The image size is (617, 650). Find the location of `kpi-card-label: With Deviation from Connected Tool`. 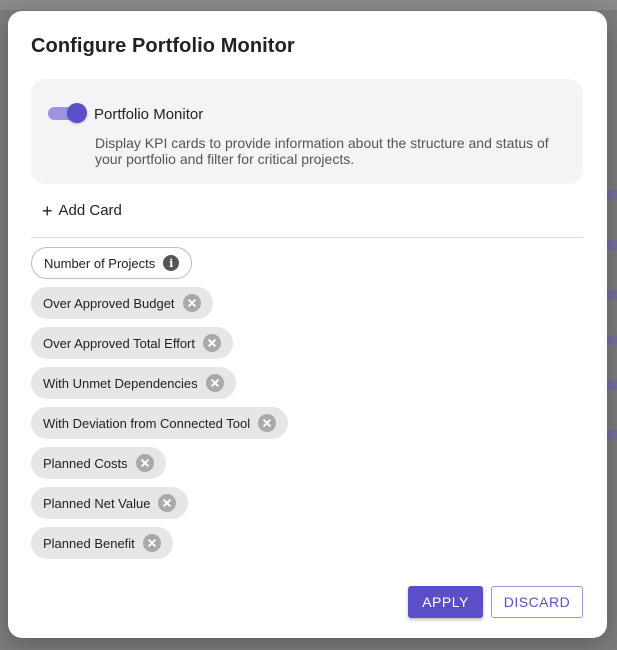

kpi-card-label: With Deviation from Connected Tool is located at coordinates (147, 423).